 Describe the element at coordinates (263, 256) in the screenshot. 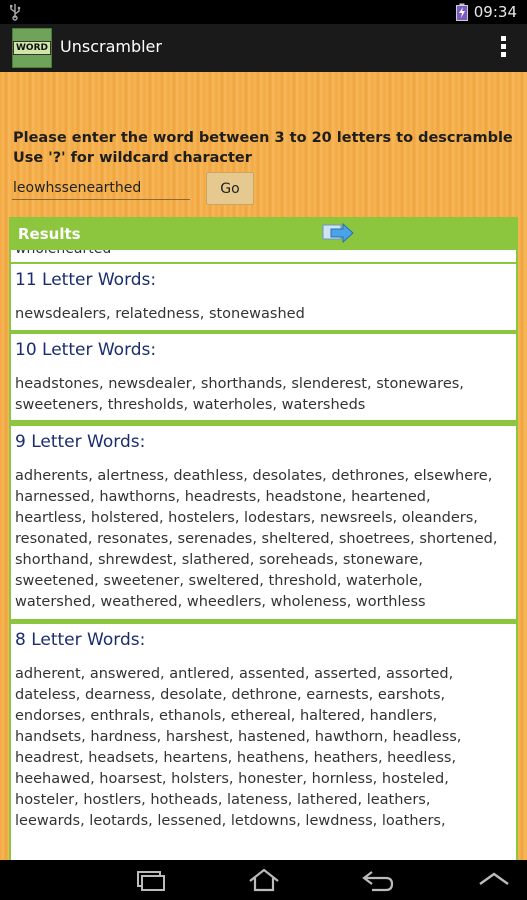

I see `clipped-result-row: wholehearted` at that location.